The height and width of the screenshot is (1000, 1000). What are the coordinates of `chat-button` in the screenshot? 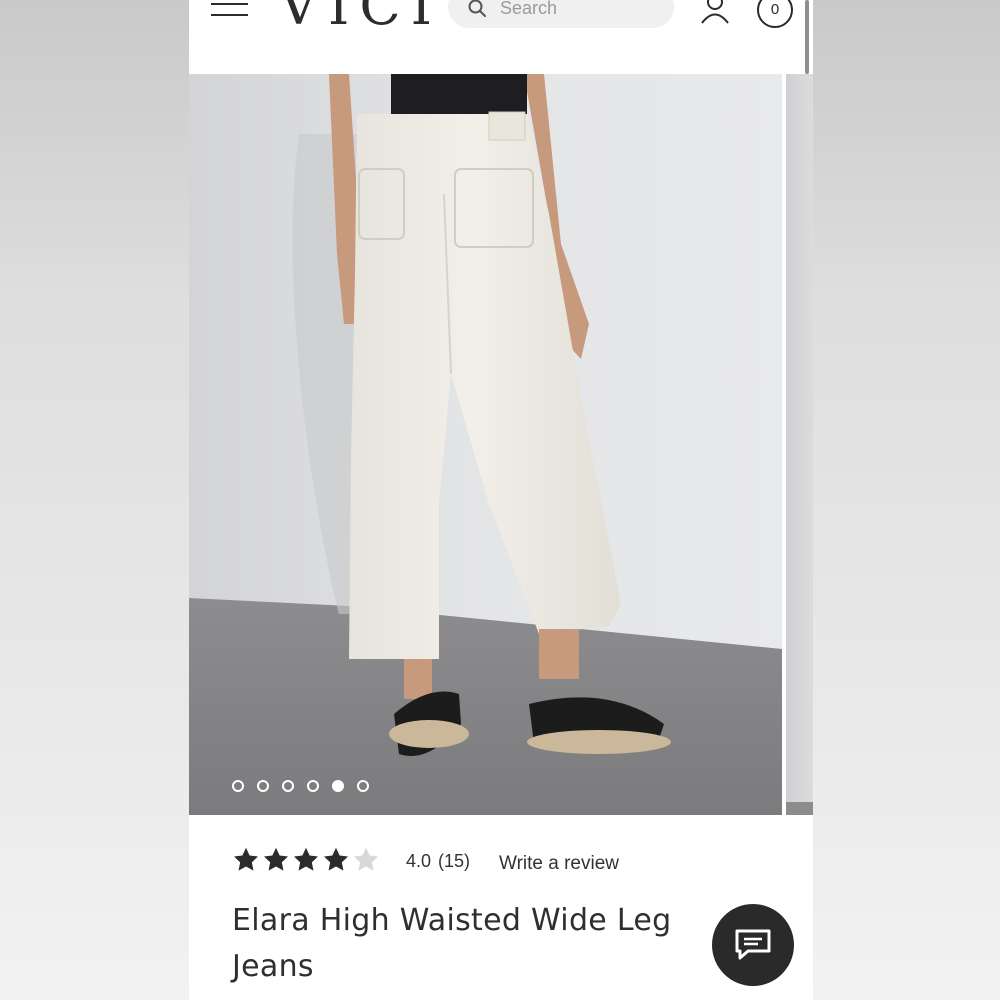 It's located at (753, 945).